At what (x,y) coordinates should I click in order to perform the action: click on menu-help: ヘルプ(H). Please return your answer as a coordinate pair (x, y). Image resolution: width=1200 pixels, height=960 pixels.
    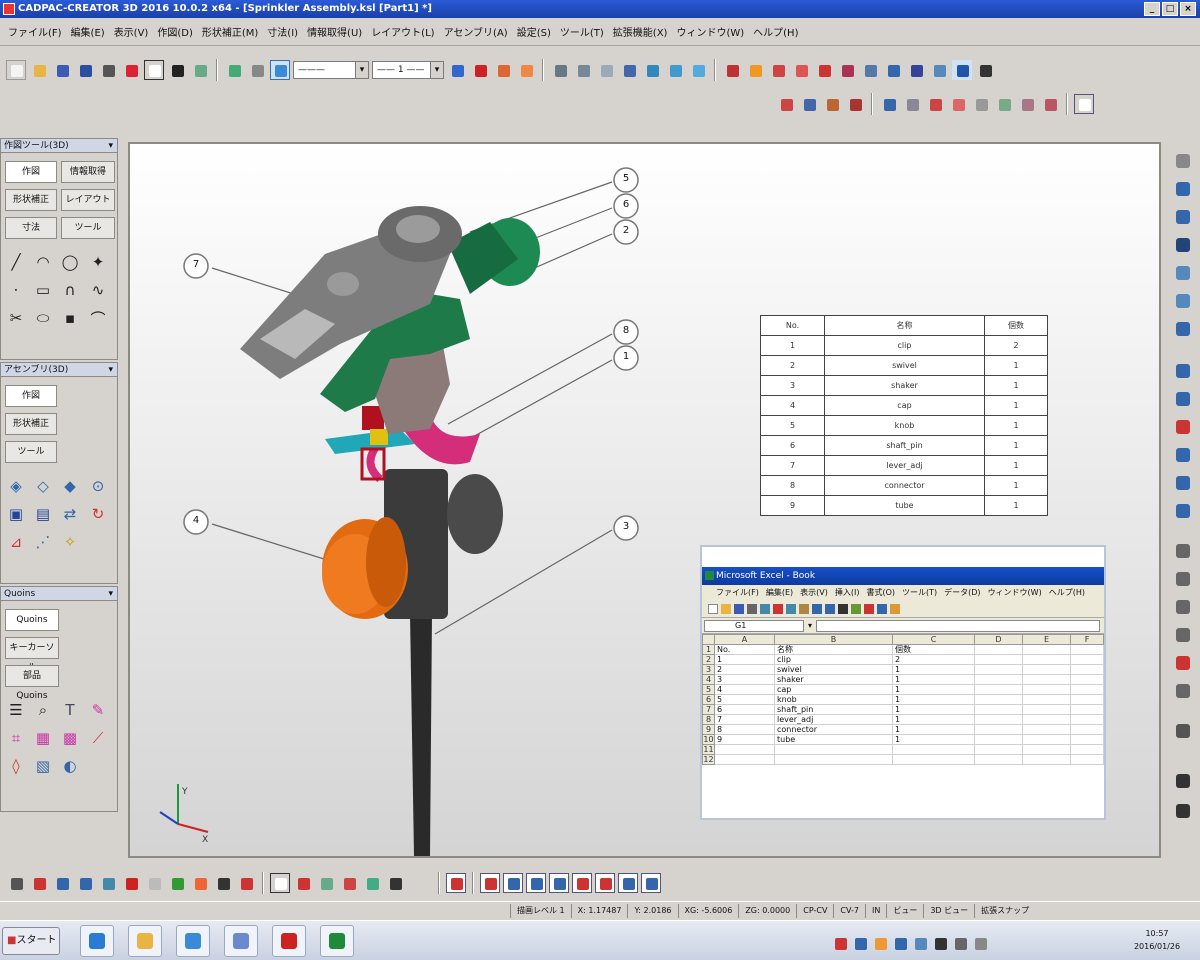
    Looking at the image, I should click on (775, 31).